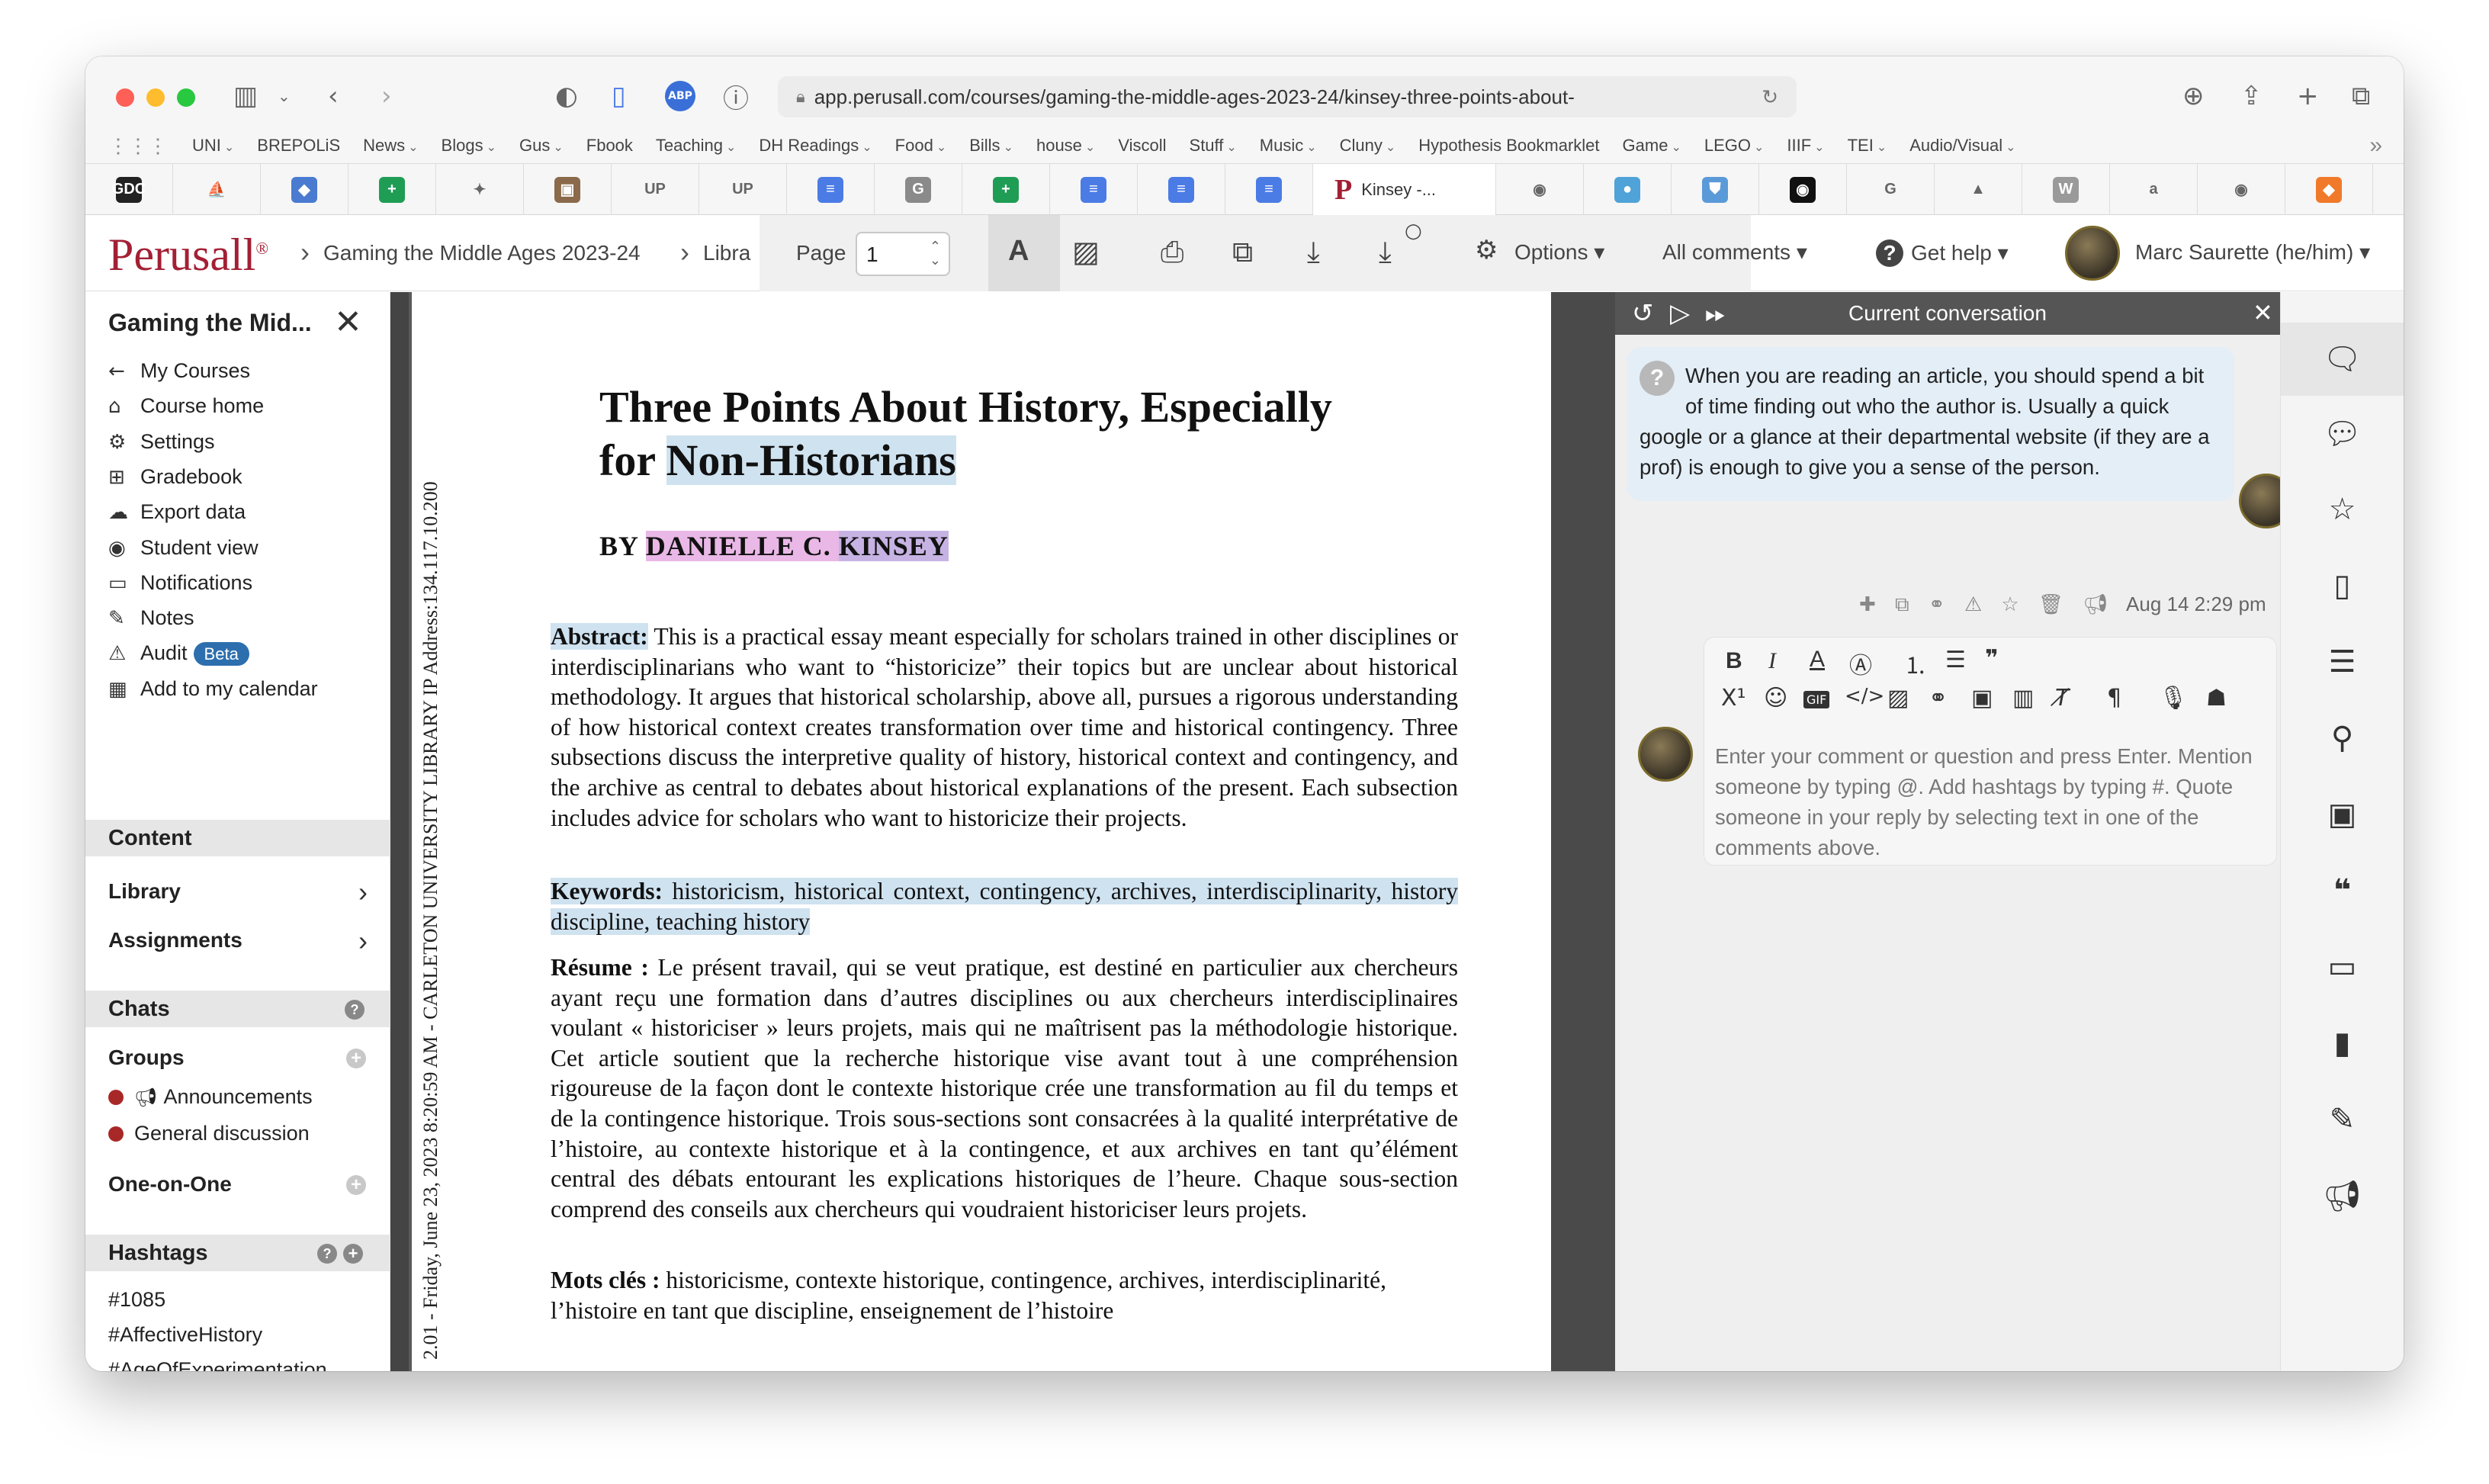  What do you see at coordinates (903, 254) in the screenshot?
I see `page-number-input: 1 ⌃ ⌄` at bounding box center [903, 254].